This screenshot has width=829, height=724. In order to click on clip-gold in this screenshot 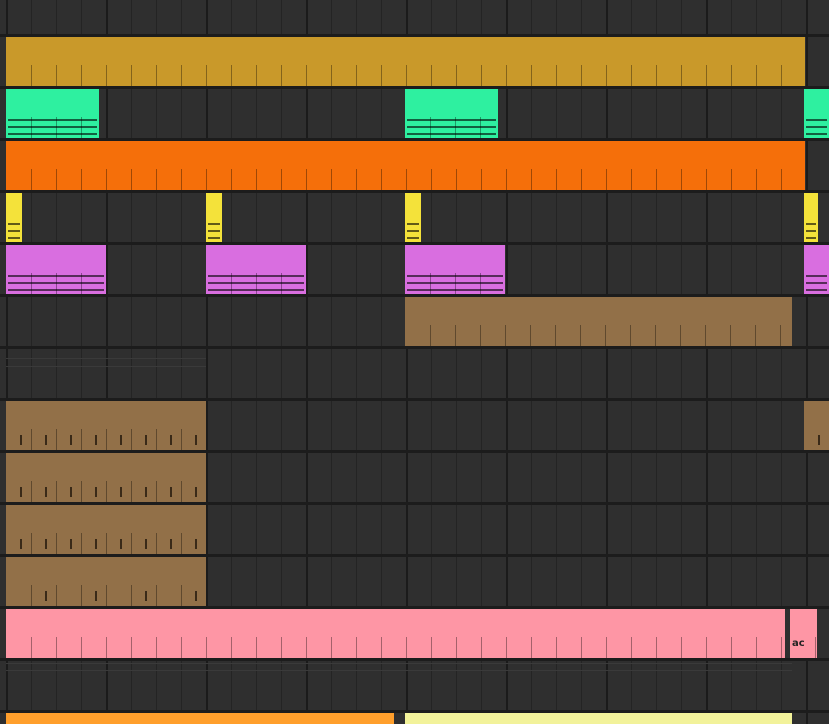, I will do `click(405, 61)`.